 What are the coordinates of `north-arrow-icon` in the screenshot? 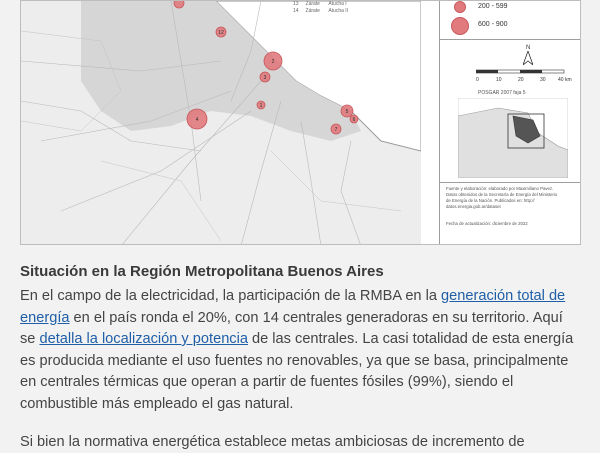 It's located at (528, 58).